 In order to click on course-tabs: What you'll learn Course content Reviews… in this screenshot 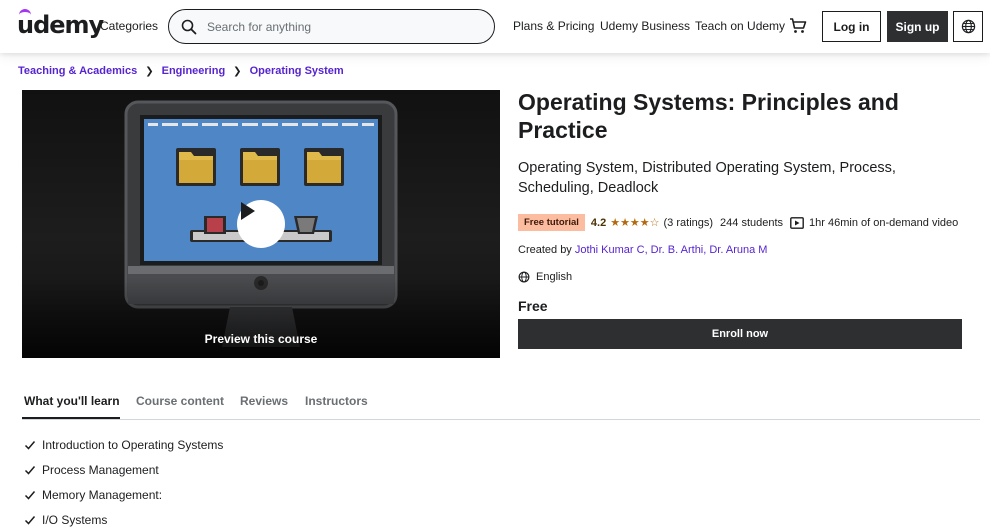, I will do `click(501, 400)`.